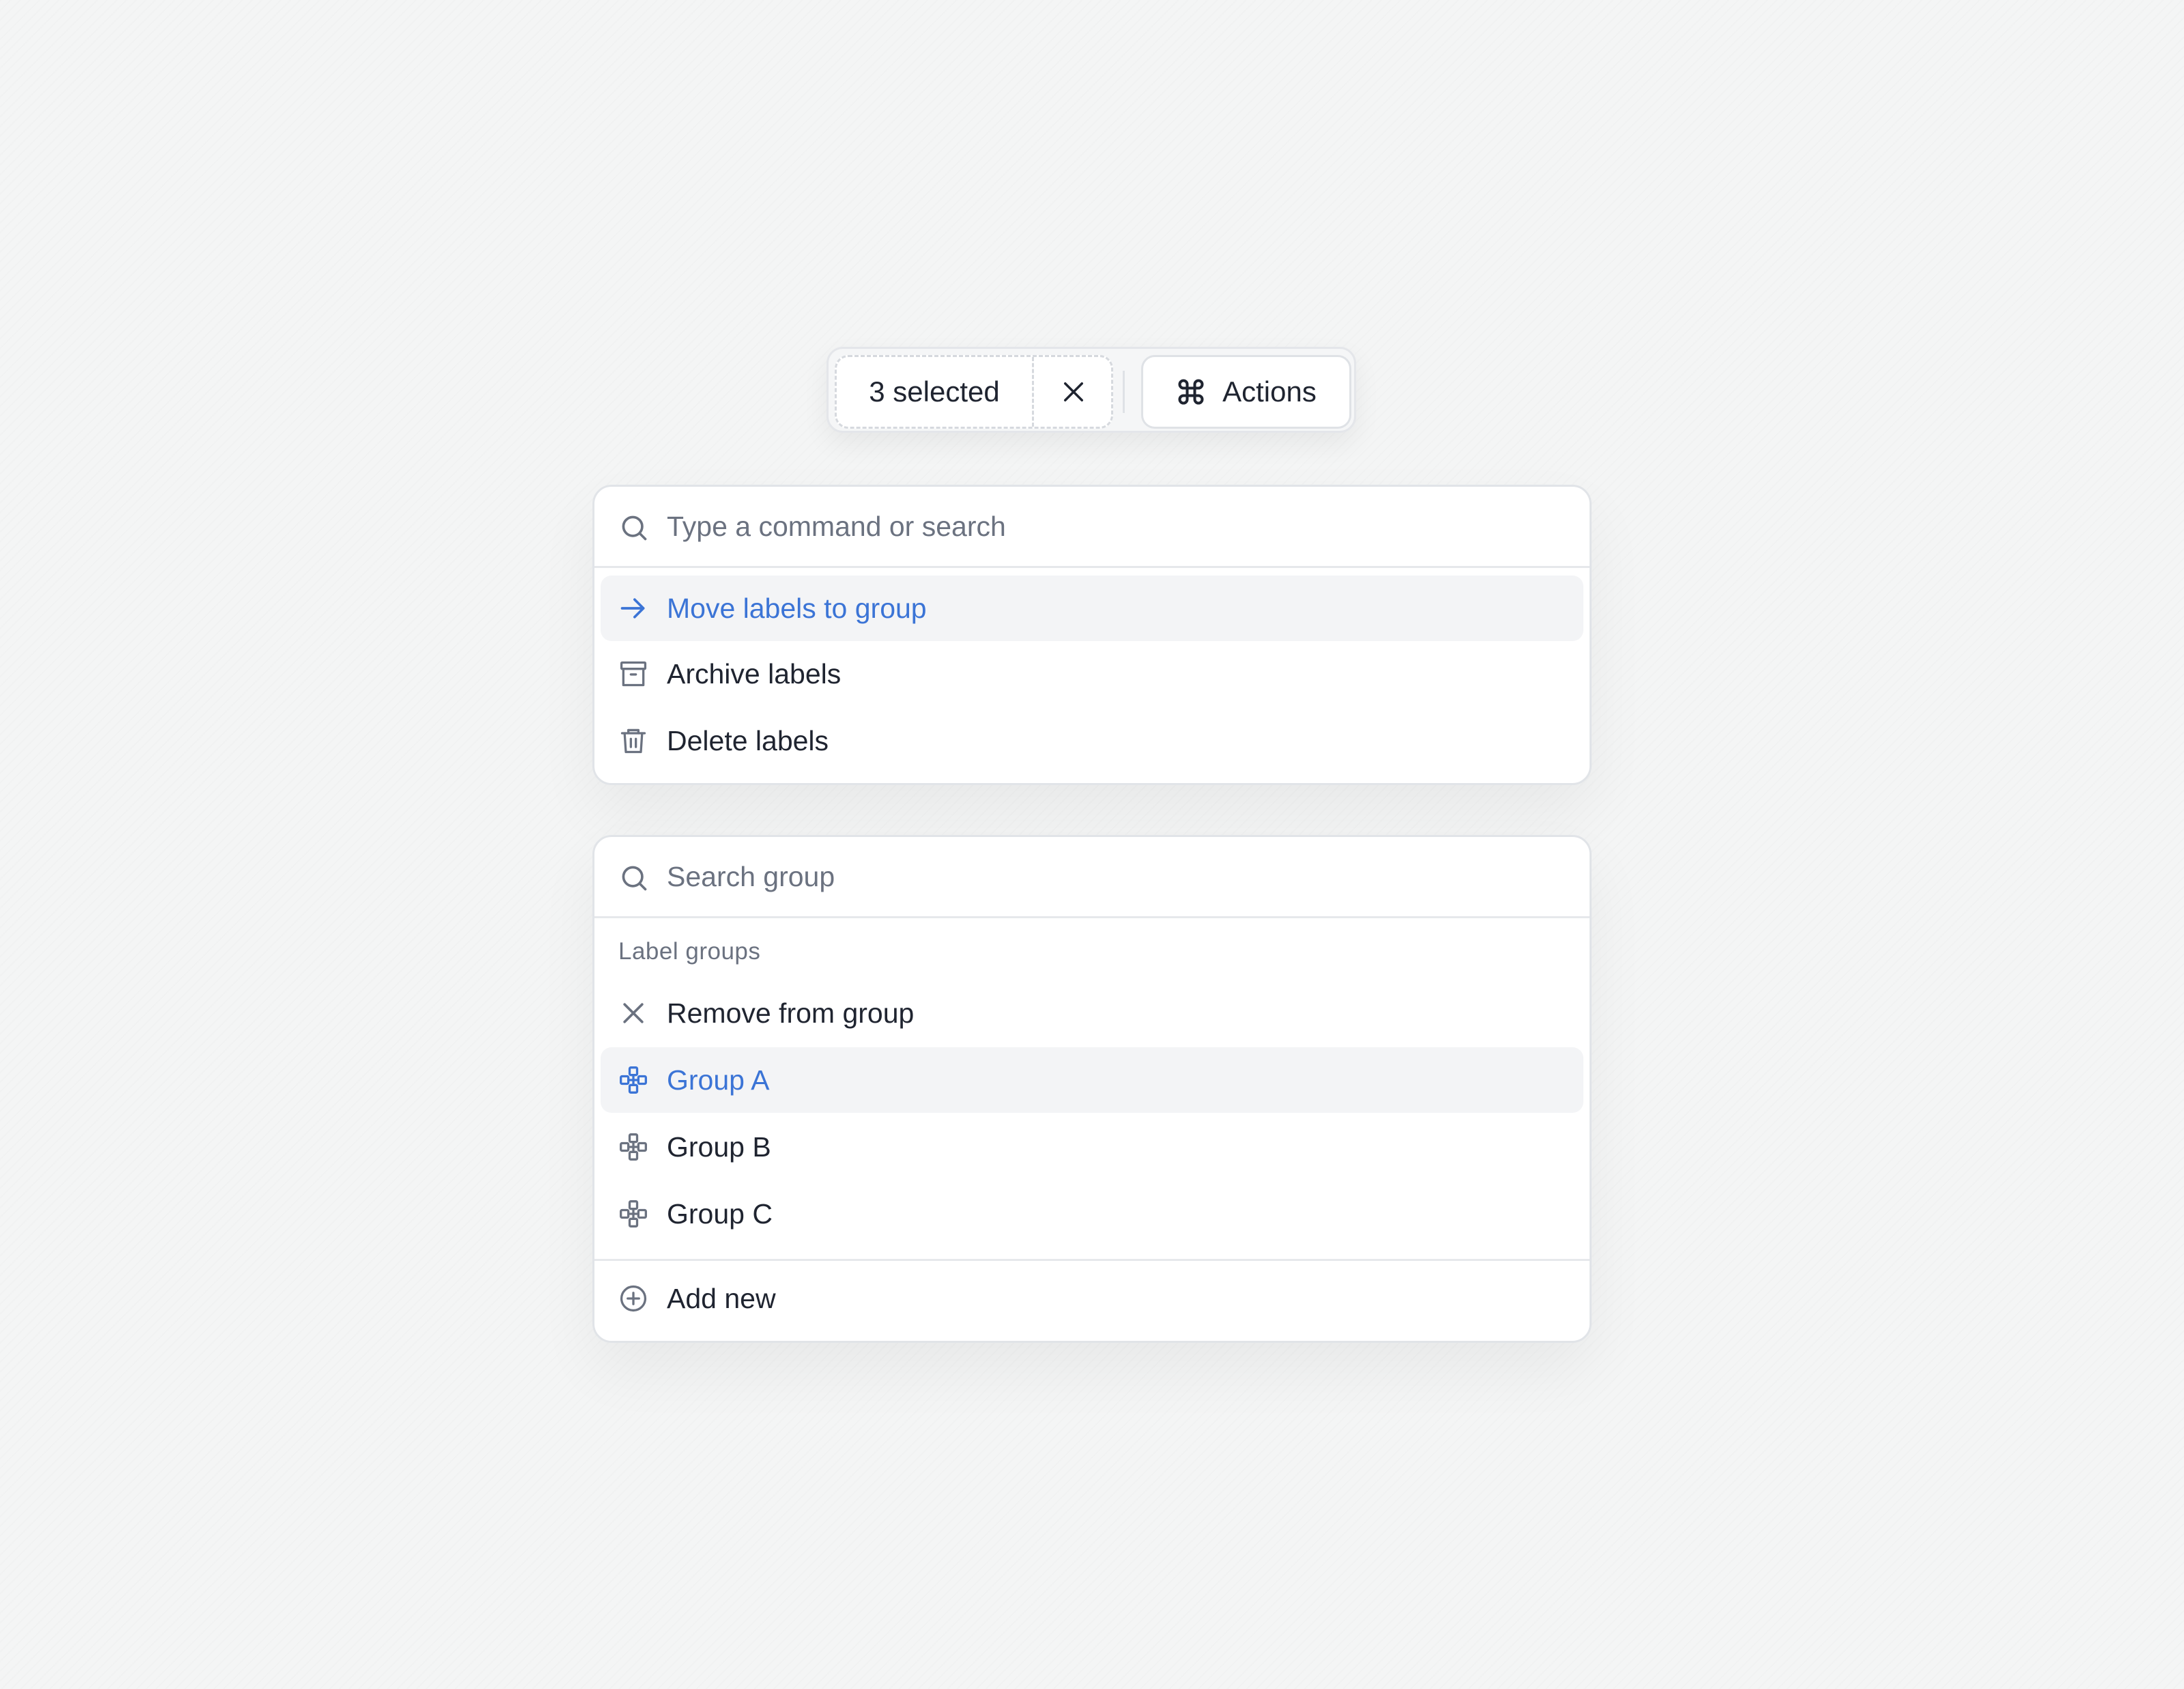 The height and width of the screenshot is (1689, 2184). Describe the element at coordinates (689, 951) in the screenshot. I see `section-heading: Label groups` at that location.